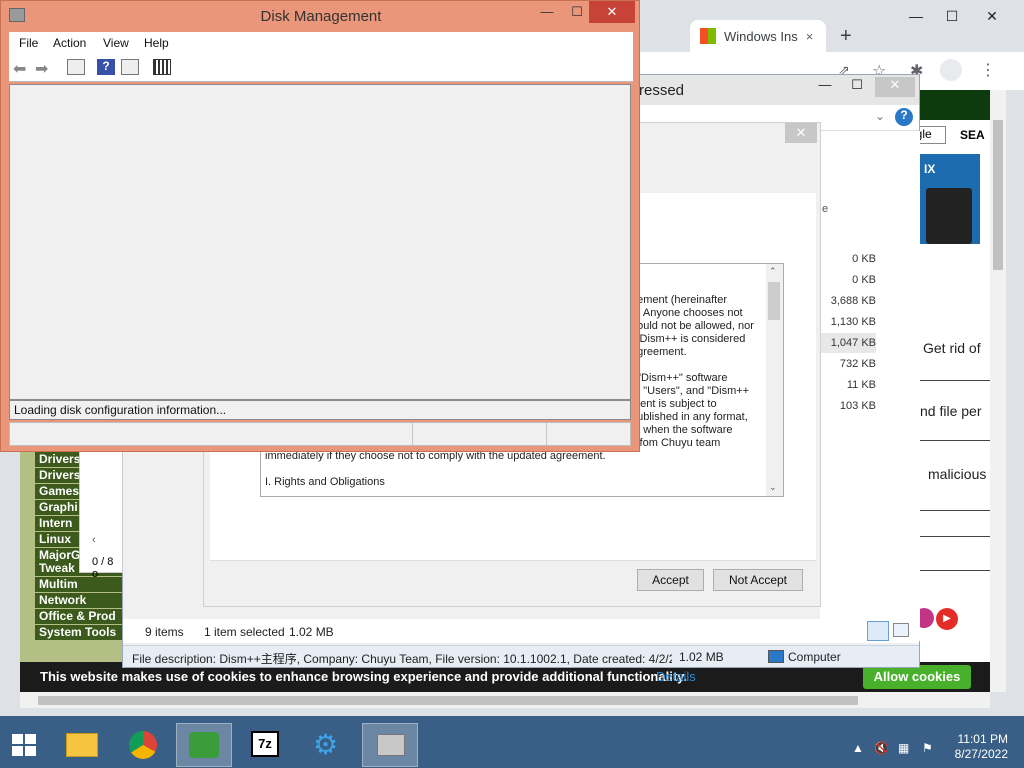 The width and height of the screenshot is (1024, 768). What do you see at coordinates (682, 430) in the screenshot?
I see `license-line: nt when the software` at bounding box center [682, 430].